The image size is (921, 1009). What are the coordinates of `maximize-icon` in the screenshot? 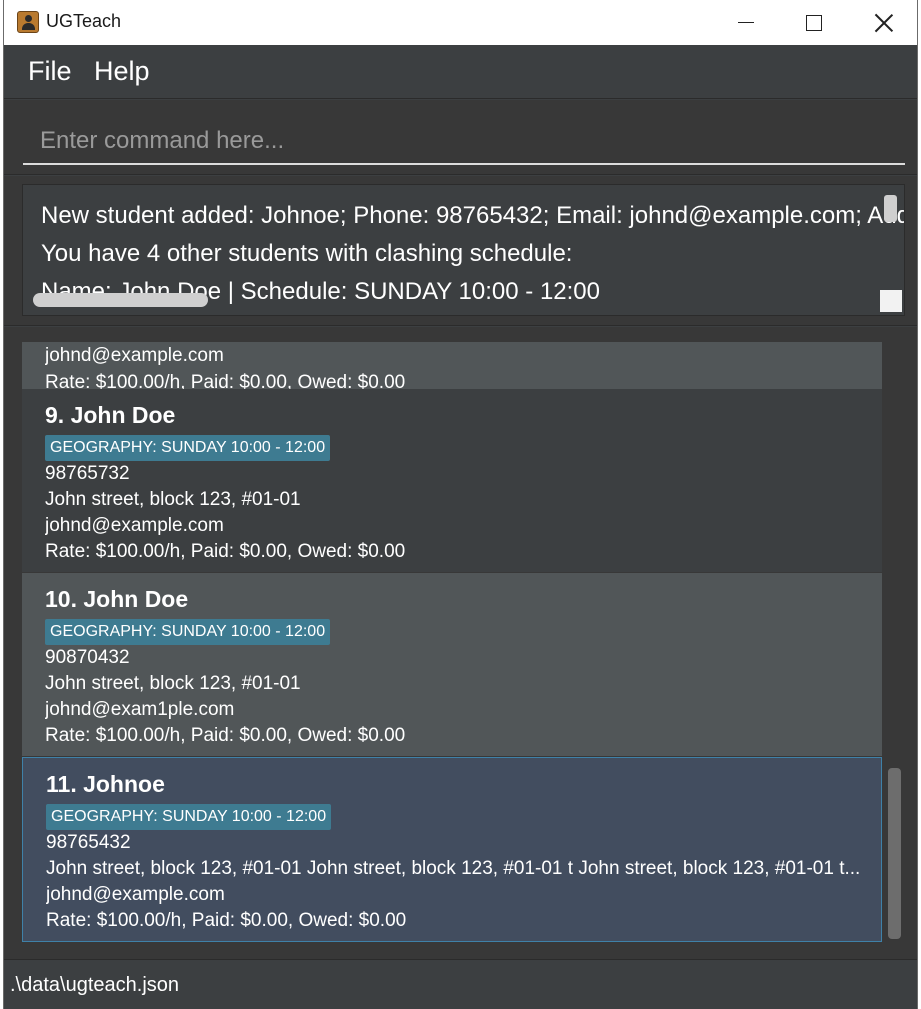 It's located at (814, 22).